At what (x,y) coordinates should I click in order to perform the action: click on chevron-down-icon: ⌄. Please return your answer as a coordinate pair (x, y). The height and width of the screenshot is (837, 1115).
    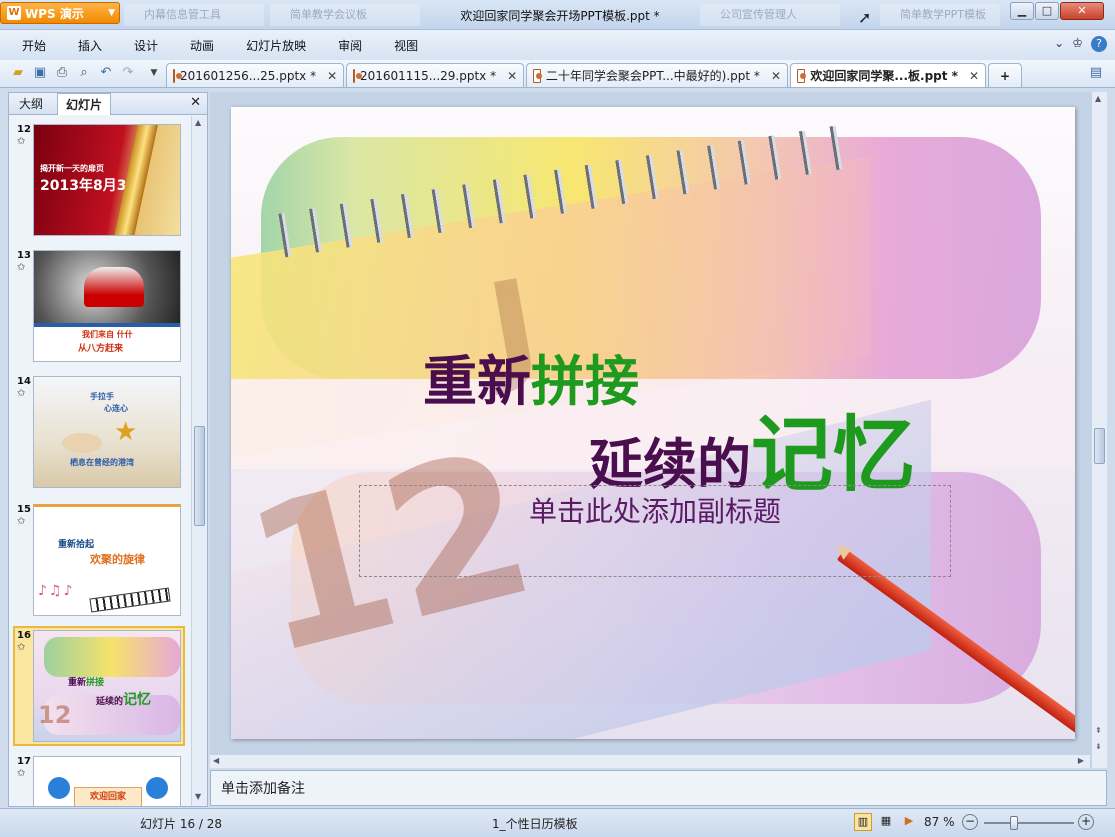
    Looking at the image, I should click on (1059, 44).